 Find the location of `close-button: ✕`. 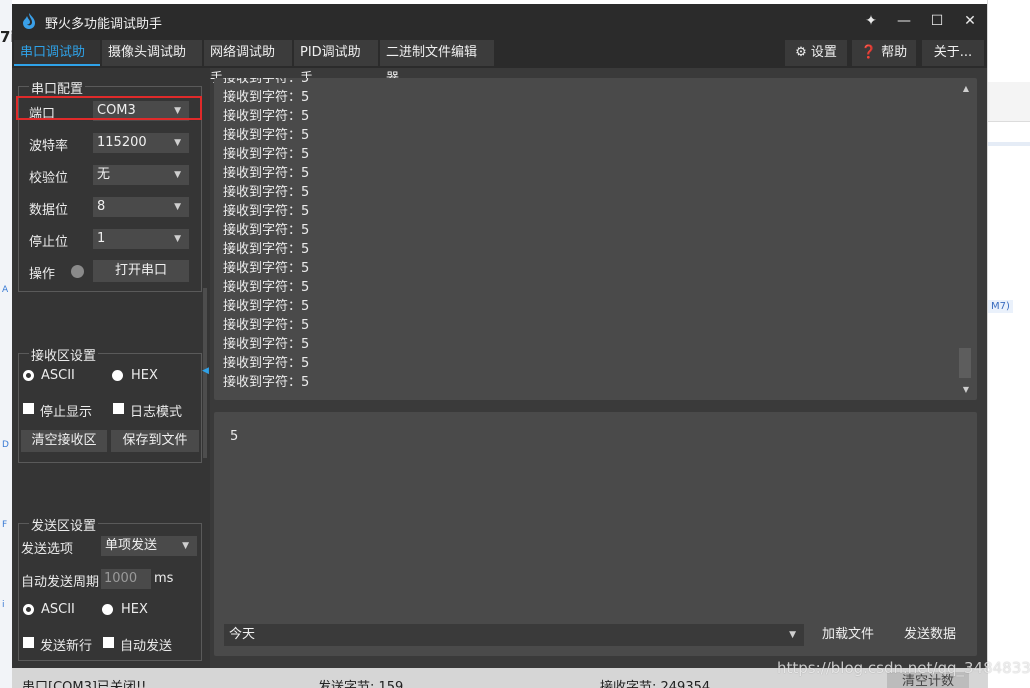

close-button: ✕ is located at coordinates (970, 21).